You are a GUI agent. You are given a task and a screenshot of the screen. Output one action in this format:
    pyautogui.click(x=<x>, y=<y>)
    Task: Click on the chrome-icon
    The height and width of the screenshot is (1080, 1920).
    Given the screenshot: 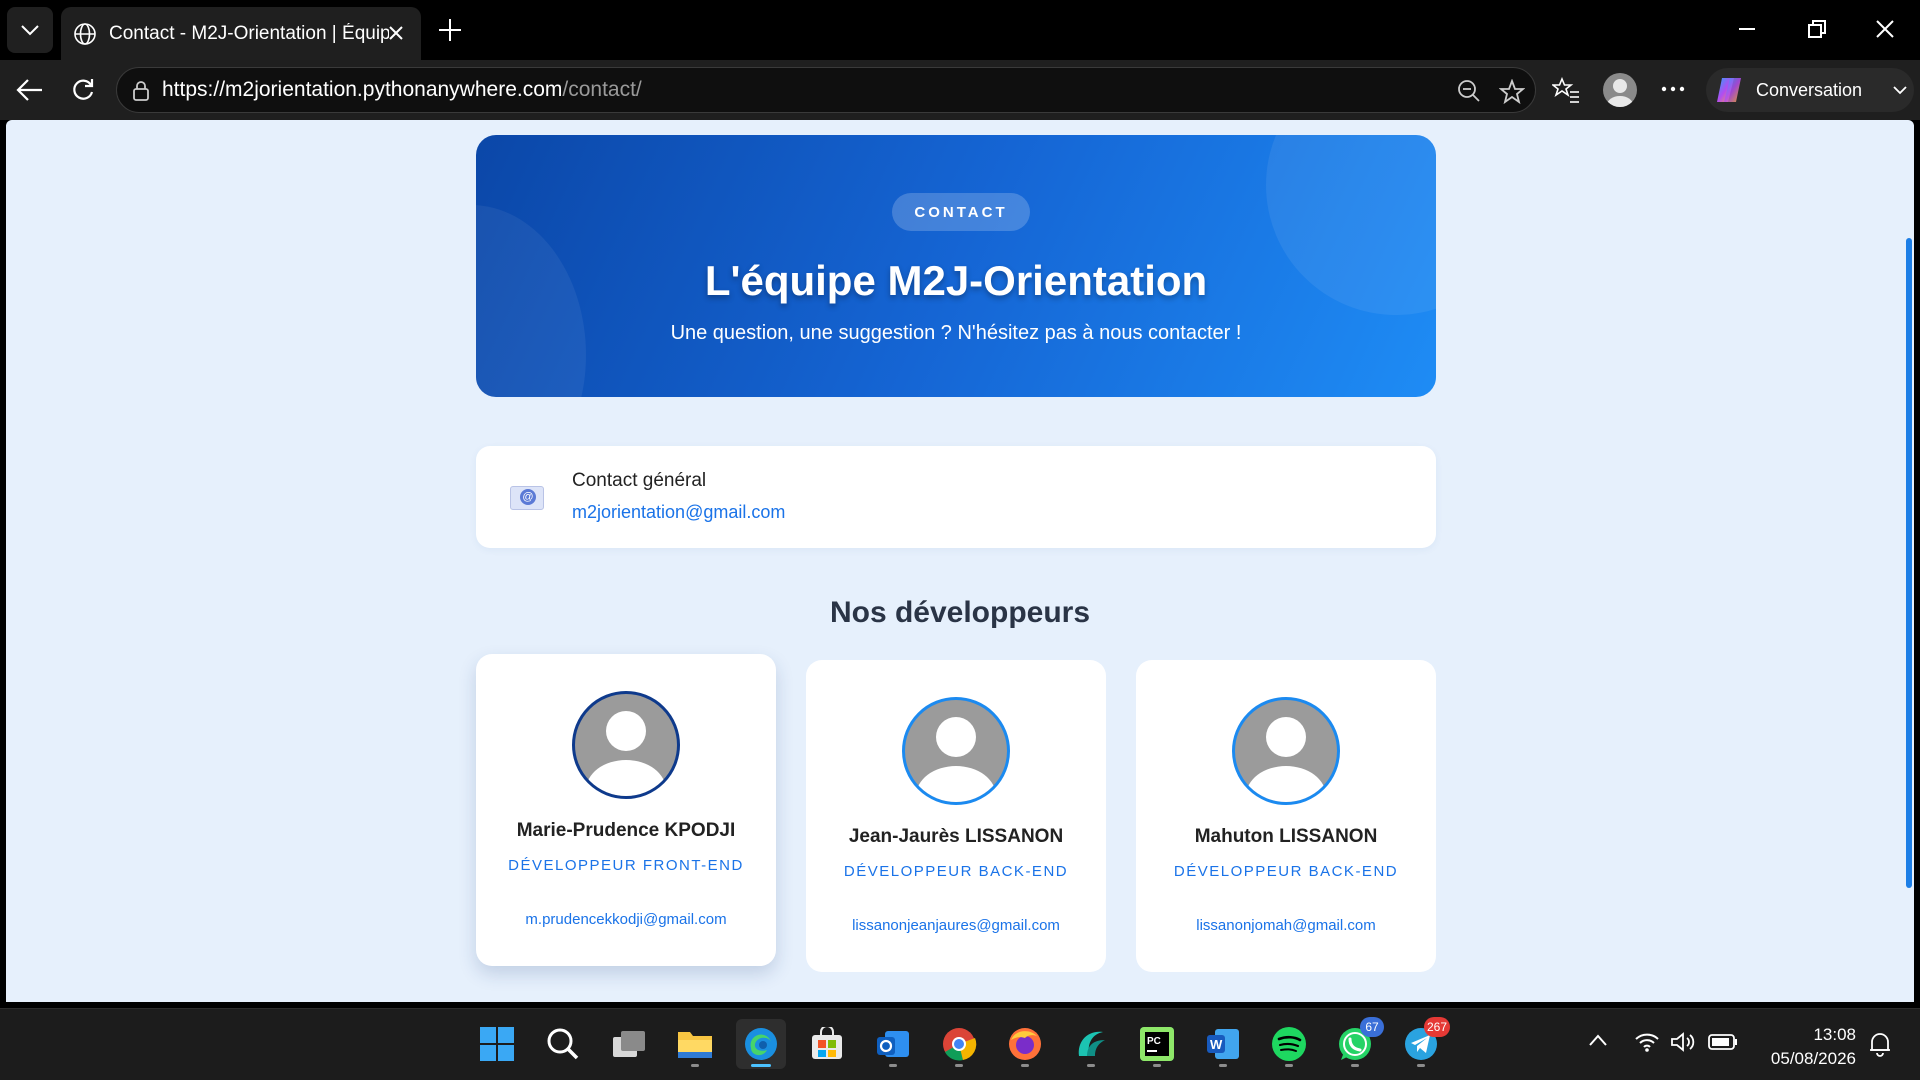 What is the action you would take?
    pyautogui.click(x=960, y=1044)
    